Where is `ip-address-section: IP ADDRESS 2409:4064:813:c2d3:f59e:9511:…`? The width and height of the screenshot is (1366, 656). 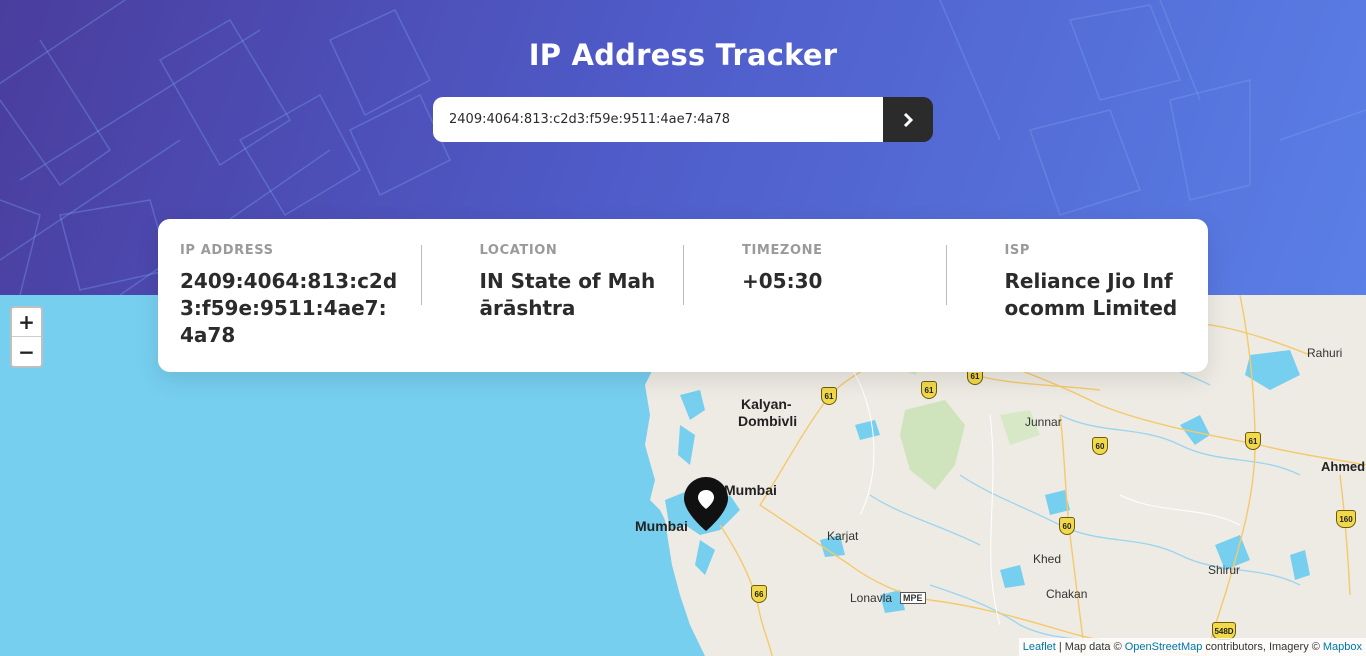 ip-address-section: IP ADDRESS 2409:4064:813:c2d3:f59e:9511:… is located at coordinates (289, 307).